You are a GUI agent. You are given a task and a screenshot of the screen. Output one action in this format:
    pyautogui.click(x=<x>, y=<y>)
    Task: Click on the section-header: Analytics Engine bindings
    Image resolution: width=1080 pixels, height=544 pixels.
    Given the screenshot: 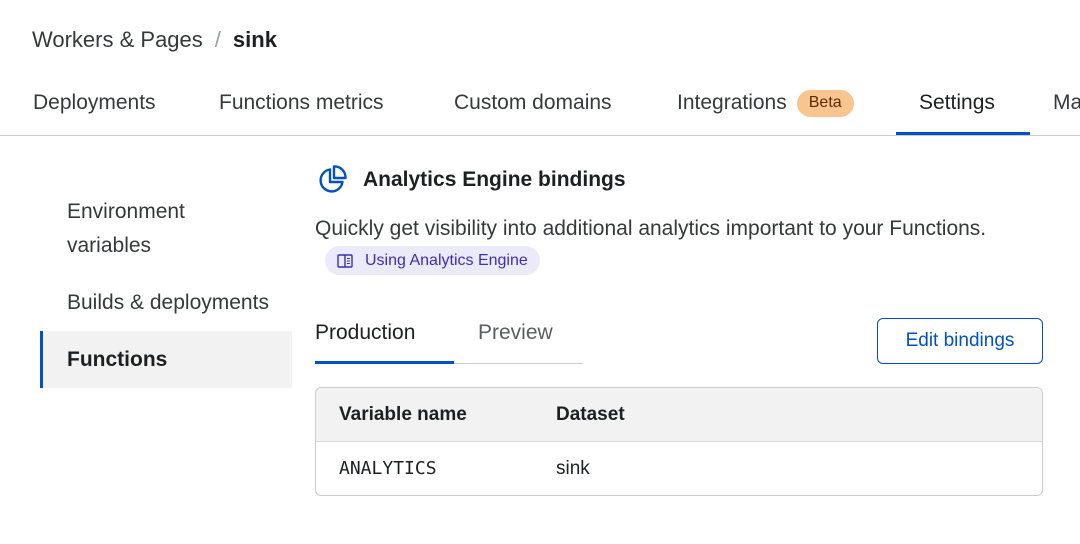 What is the action you would take?
    pyautogui.click(x=471, y=180)
    